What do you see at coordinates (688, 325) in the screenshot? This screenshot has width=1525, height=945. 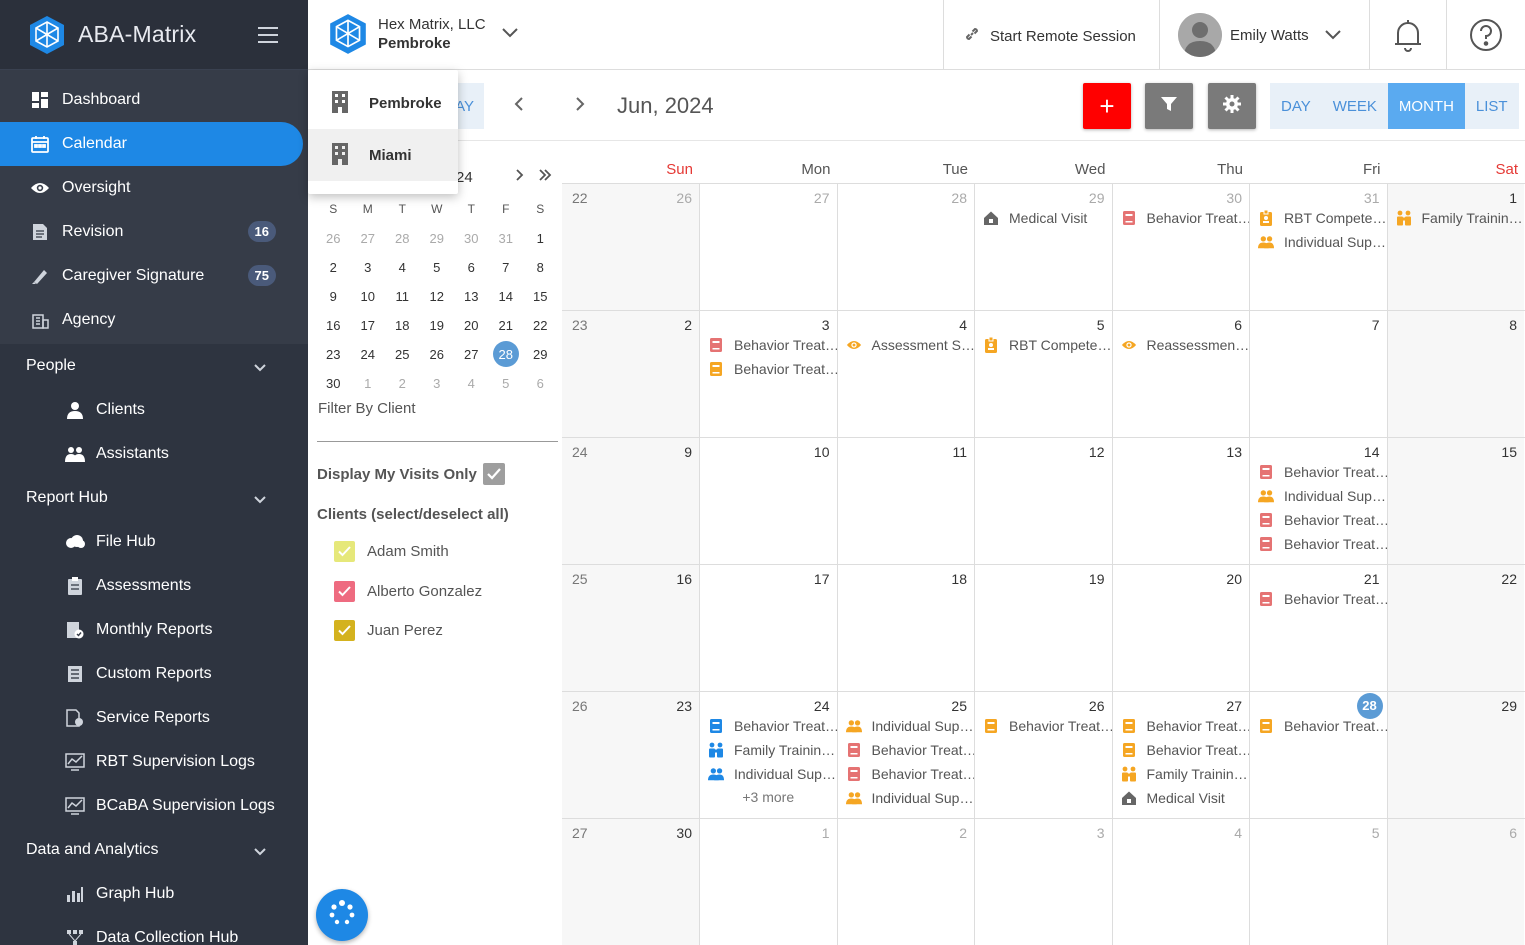 I see `day-number: 2` at bounding box center [688, 325].